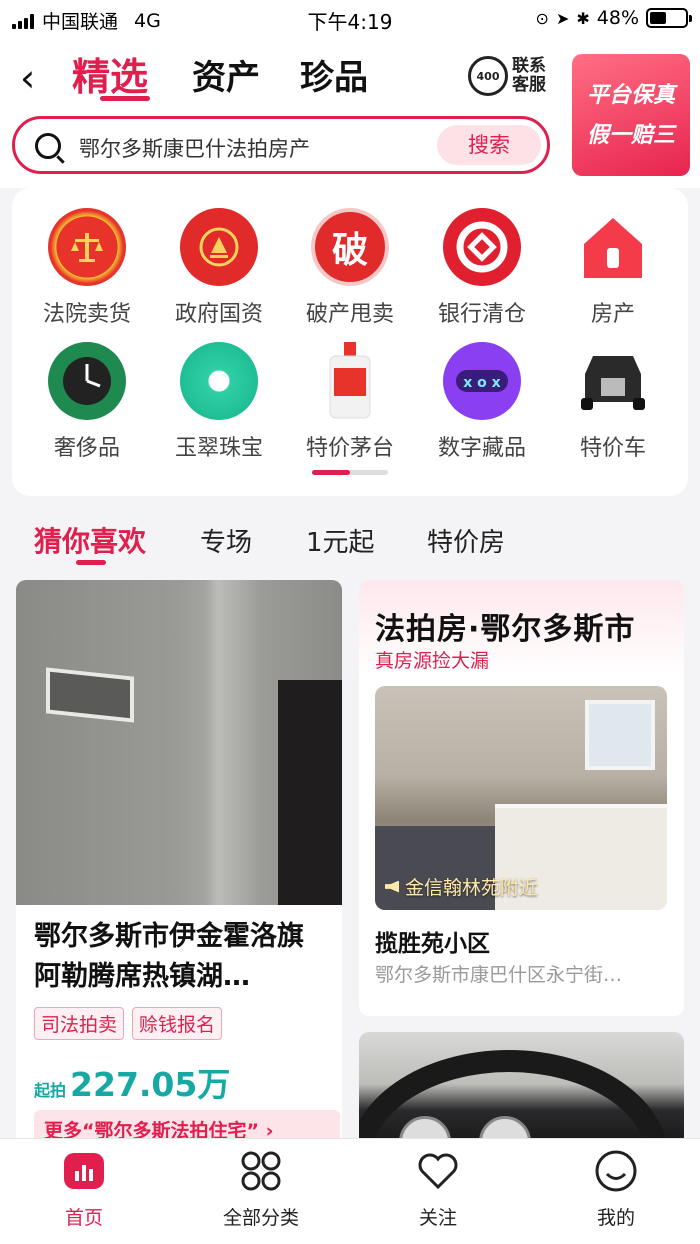  What do you see at coordinates (50, 1090) in the screenshot?
I see `price-label: 起拍` at bounding box center [50, 1090].